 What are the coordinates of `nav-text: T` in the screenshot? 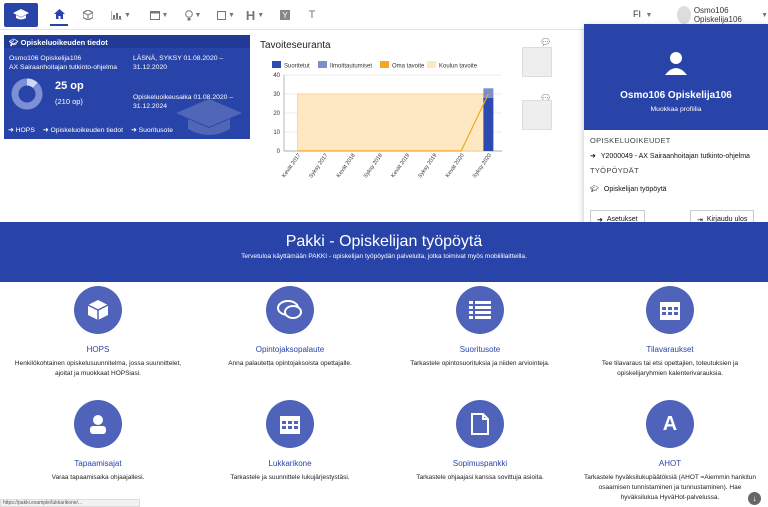 It's located at (312, 15).